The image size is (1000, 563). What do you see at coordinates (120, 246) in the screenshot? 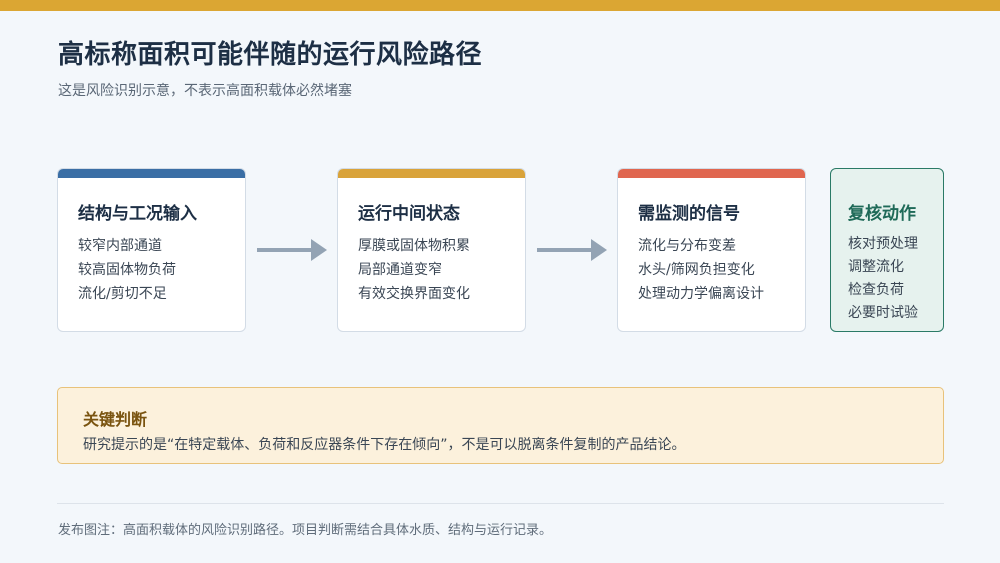
I see `list-item: 较窄内部通道` at bounding box center [120, 246].